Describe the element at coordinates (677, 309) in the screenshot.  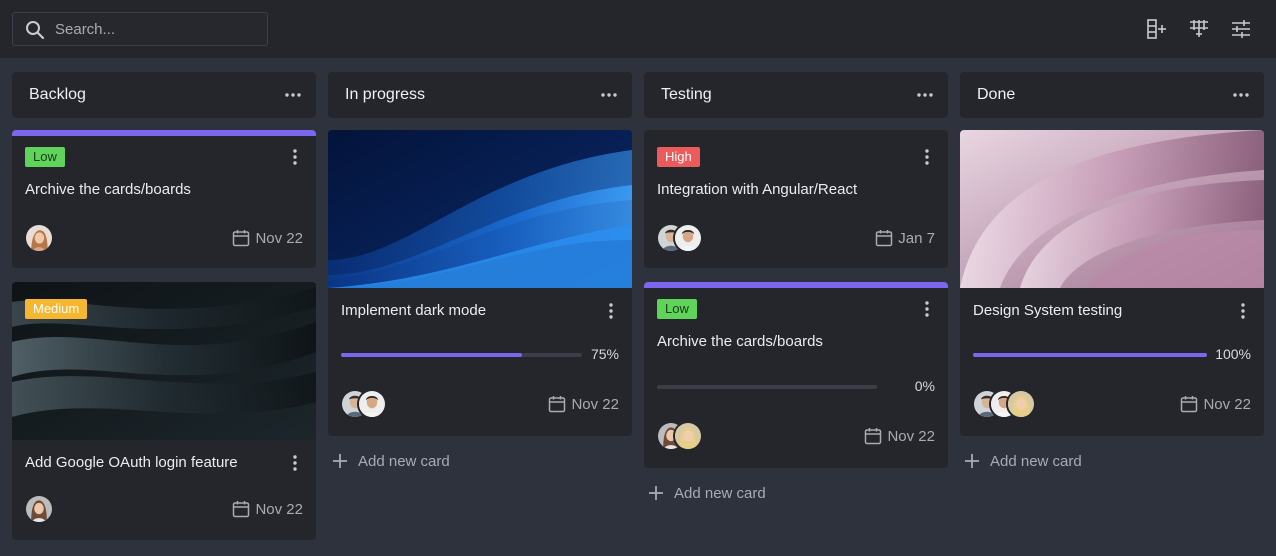
I see `priority-badge: Low` at that location.